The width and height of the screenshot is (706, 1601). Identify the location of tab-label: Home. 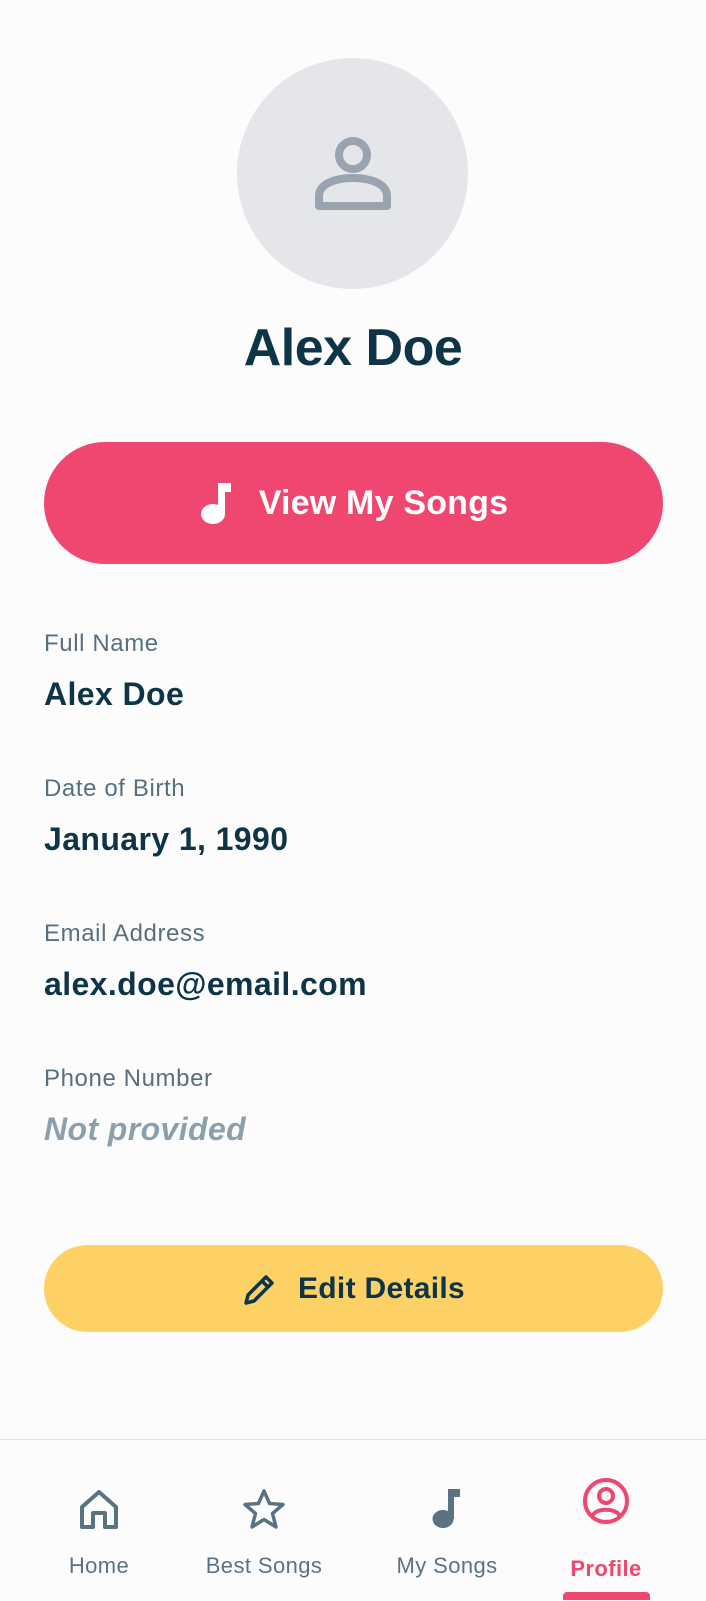
(99, 1565).